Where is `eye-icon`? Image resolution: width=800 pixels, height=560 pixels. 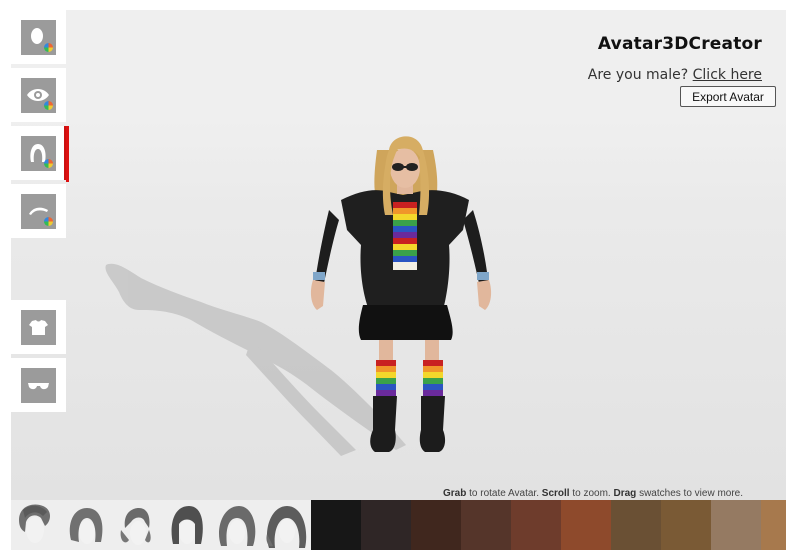 eye-icon is located at coordinates (38, 95).